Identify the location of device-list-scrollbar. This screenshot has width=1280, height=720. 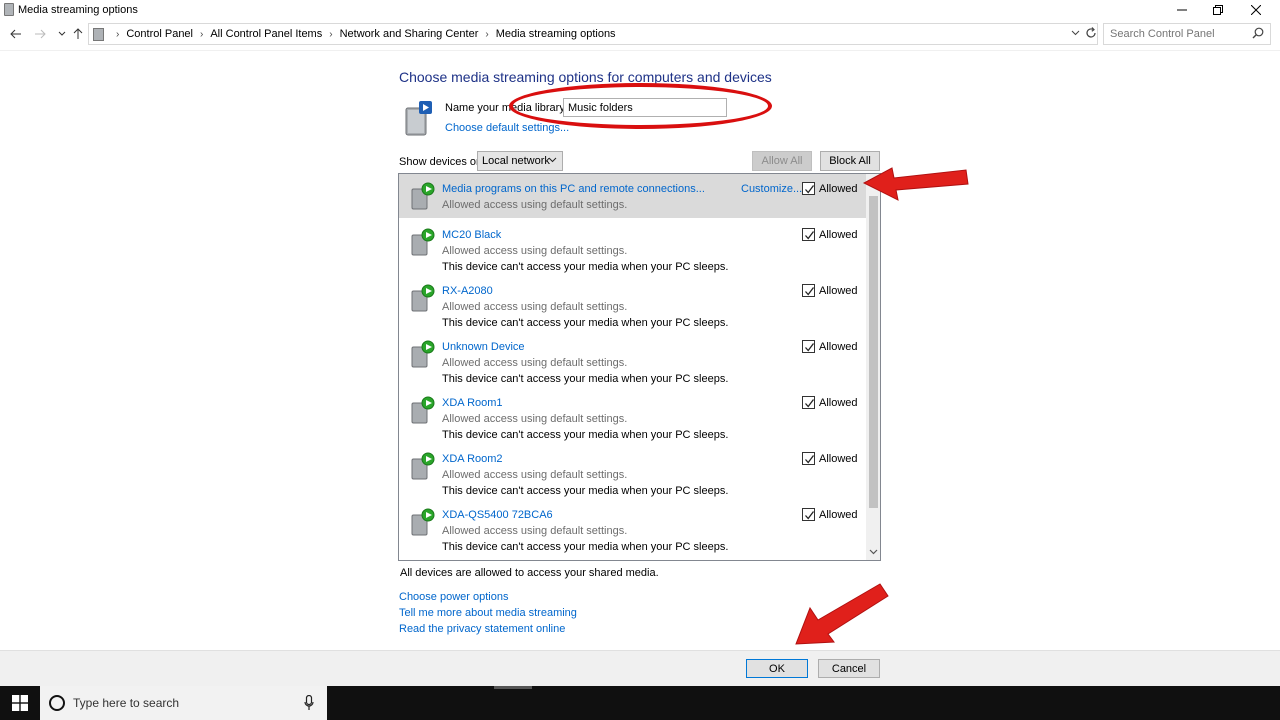
(873, 367).